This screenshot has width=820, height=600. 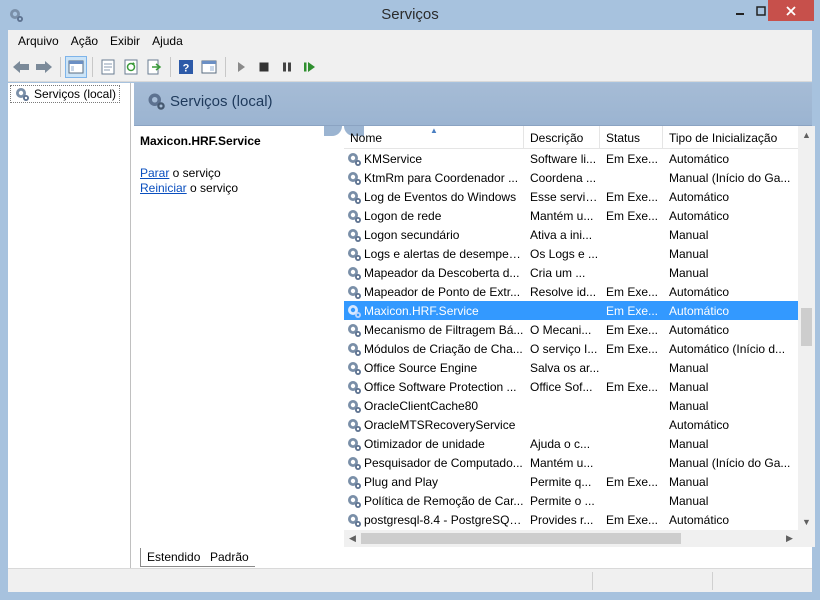 I want to click on stop-service-link: Parar, so click(x=154, y=173).